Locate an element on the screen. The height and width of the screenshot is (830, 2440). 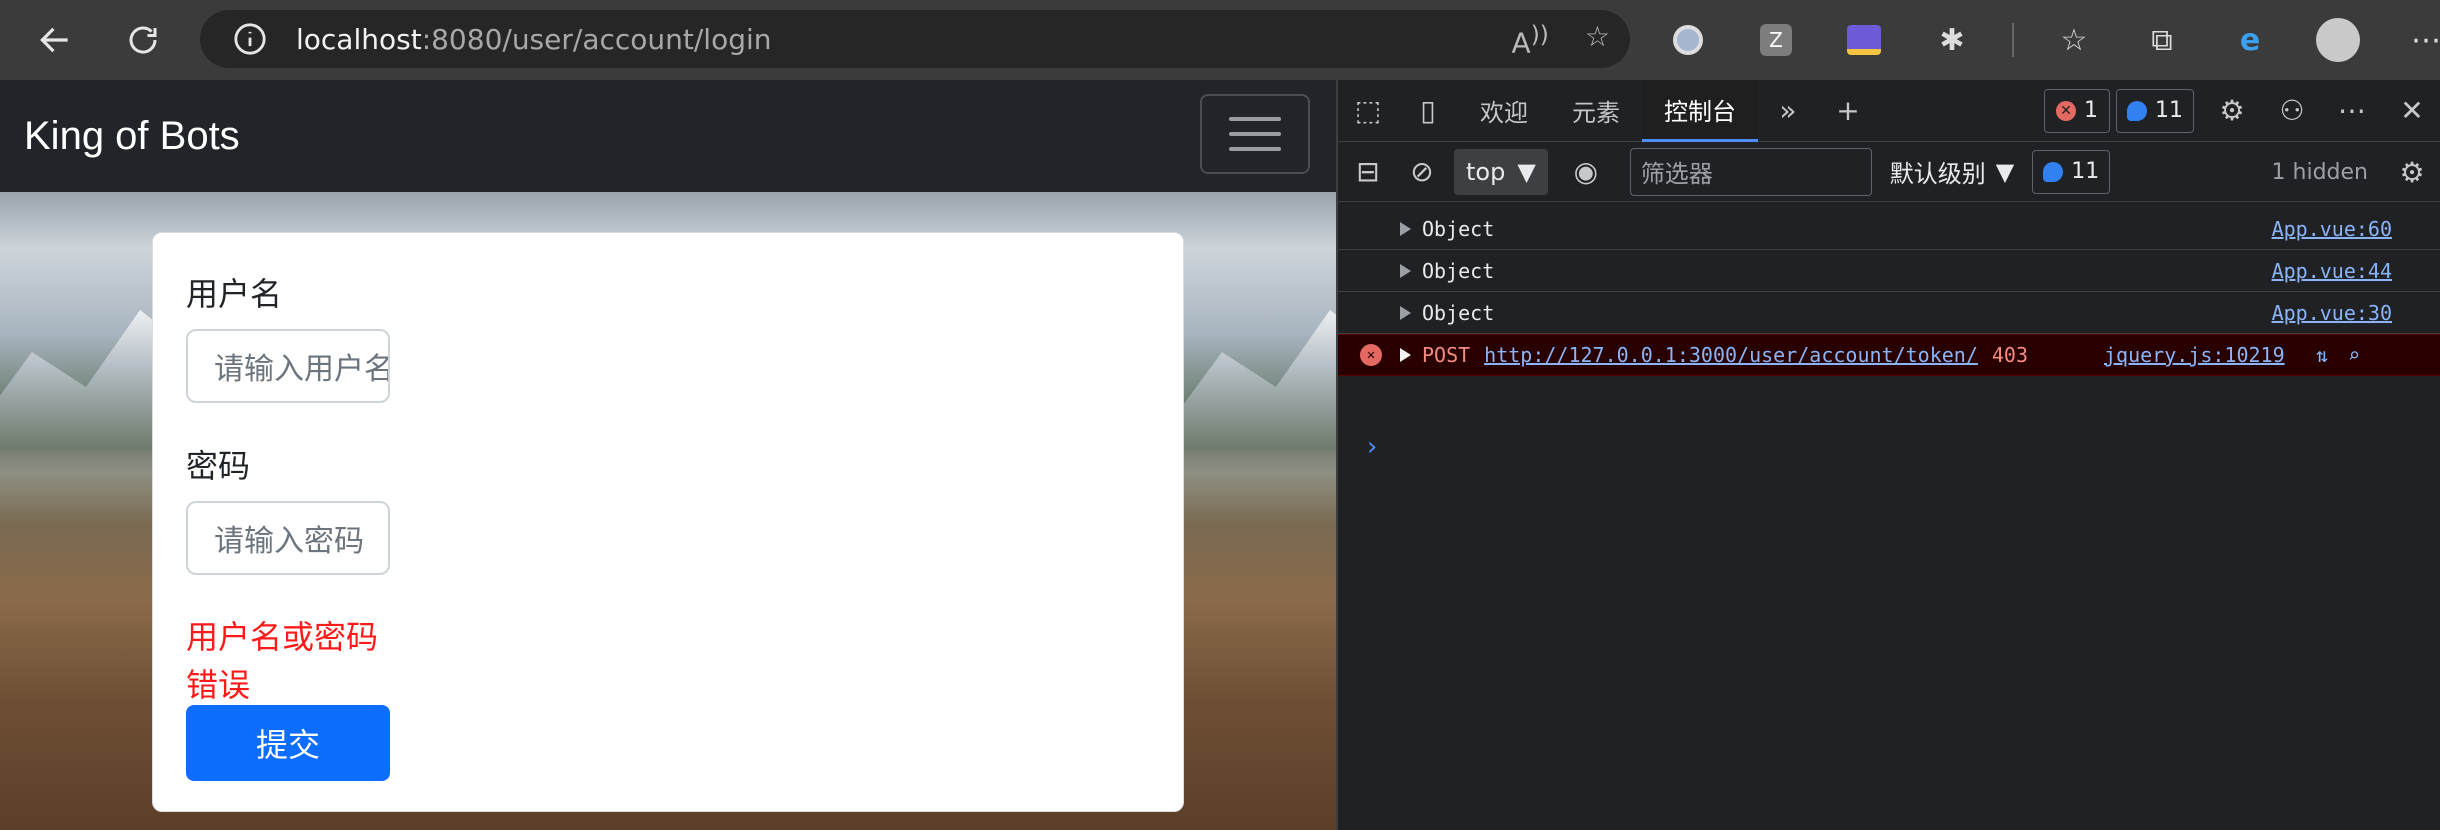
message-count-badge: 11 is located at coordinates (2155, 110).